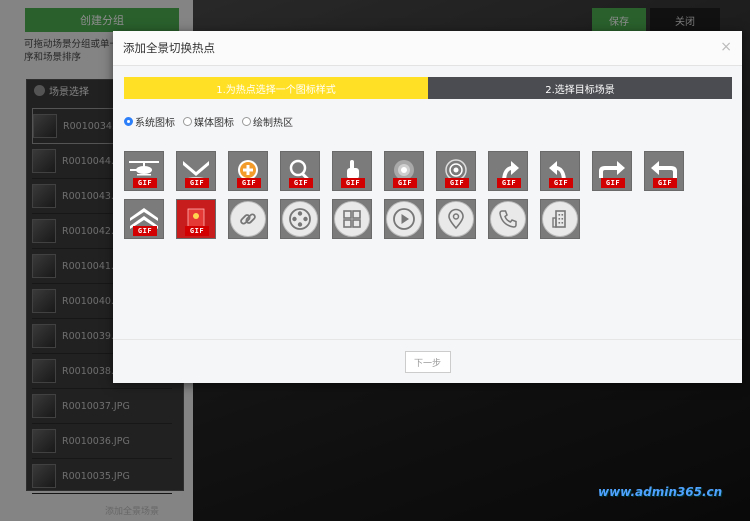 This screenshot has width=750, height=521. I want to click on step-choose-icon: 1.为热点选择一个图标样式, so click(276, 88).